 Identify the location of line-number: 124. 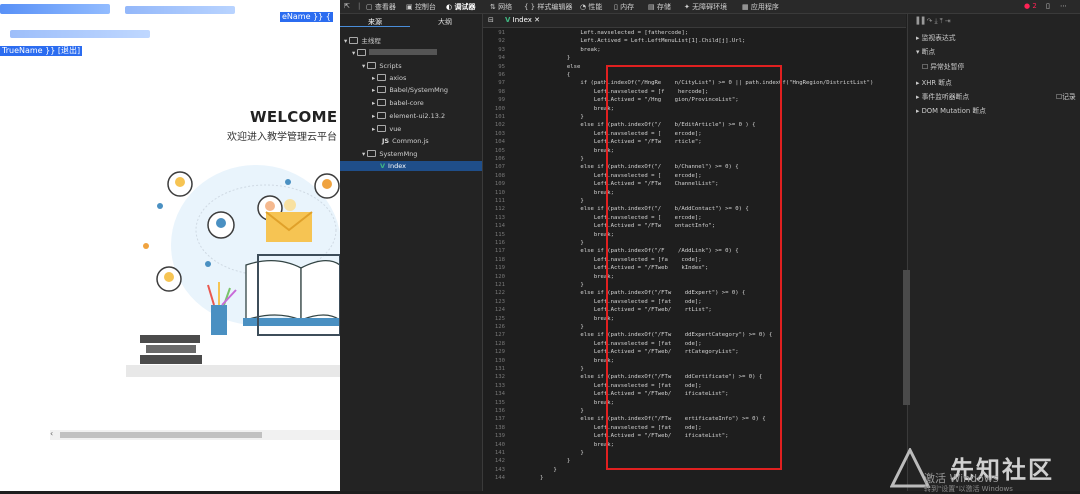
(494, 310).